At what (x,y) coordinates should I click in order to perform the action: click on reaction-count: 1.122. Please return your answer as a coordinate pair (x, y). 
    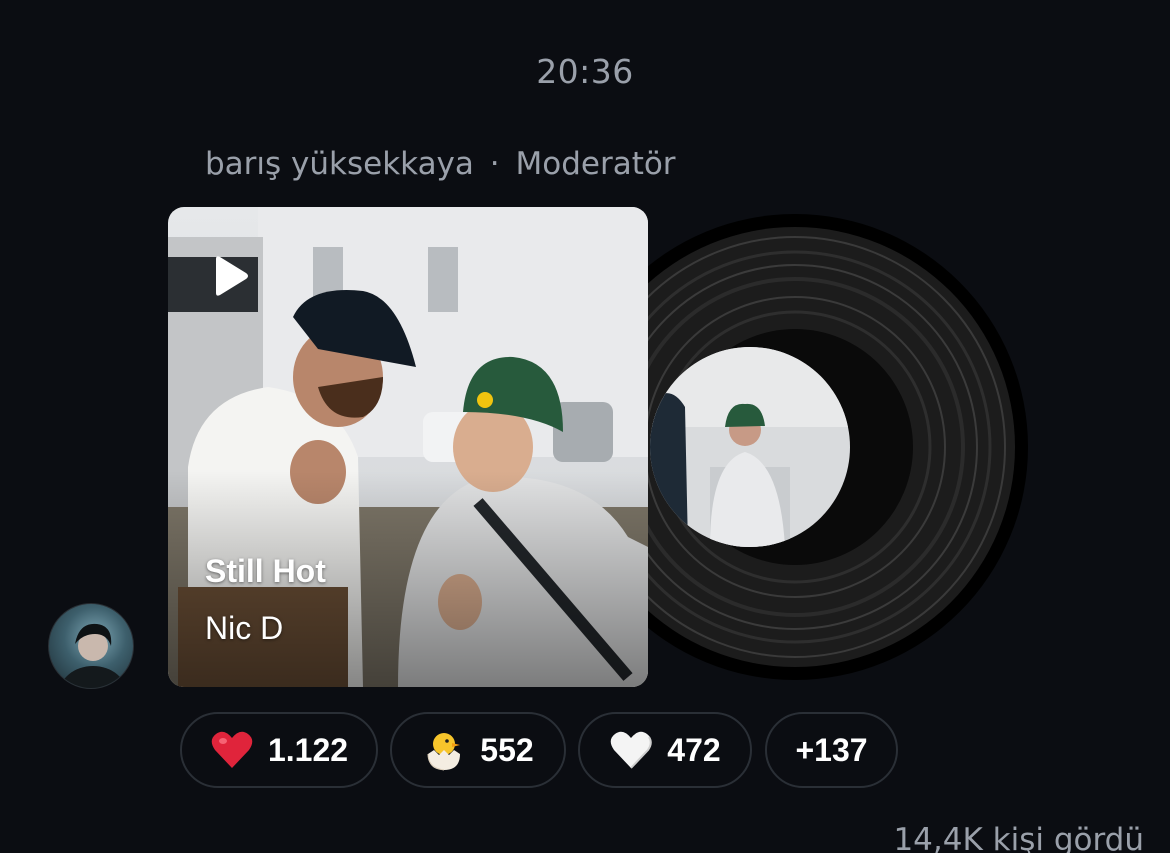
    Looking at the image, I should click on (308, 749).